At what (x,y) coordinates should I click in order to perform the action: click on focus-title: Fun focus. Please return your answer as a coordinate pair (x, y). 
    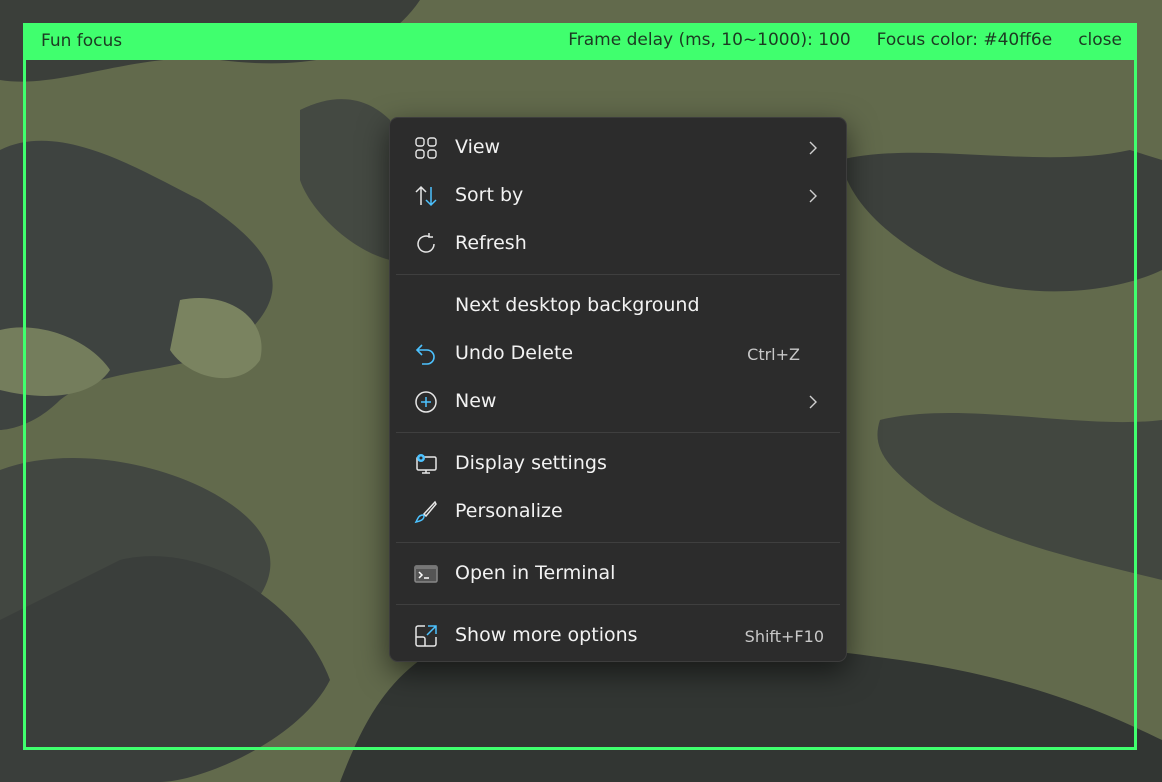
    Looking at the image, I should click on (82, 41).